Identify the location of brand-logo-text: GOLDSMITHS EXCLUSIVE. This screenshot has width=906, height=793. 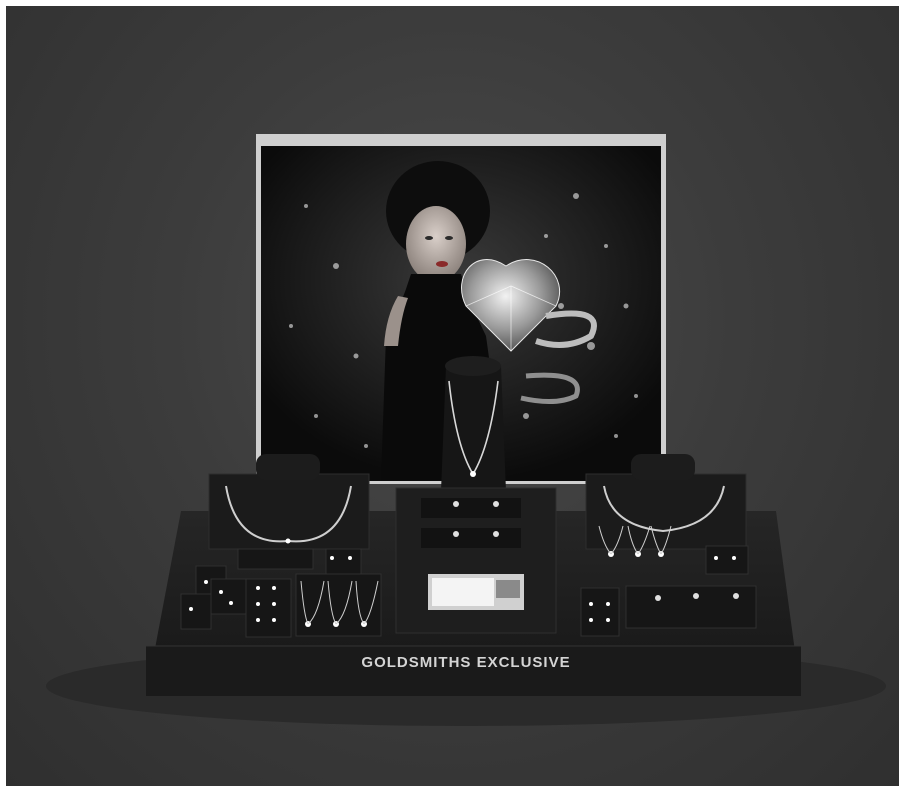
(466, 662).